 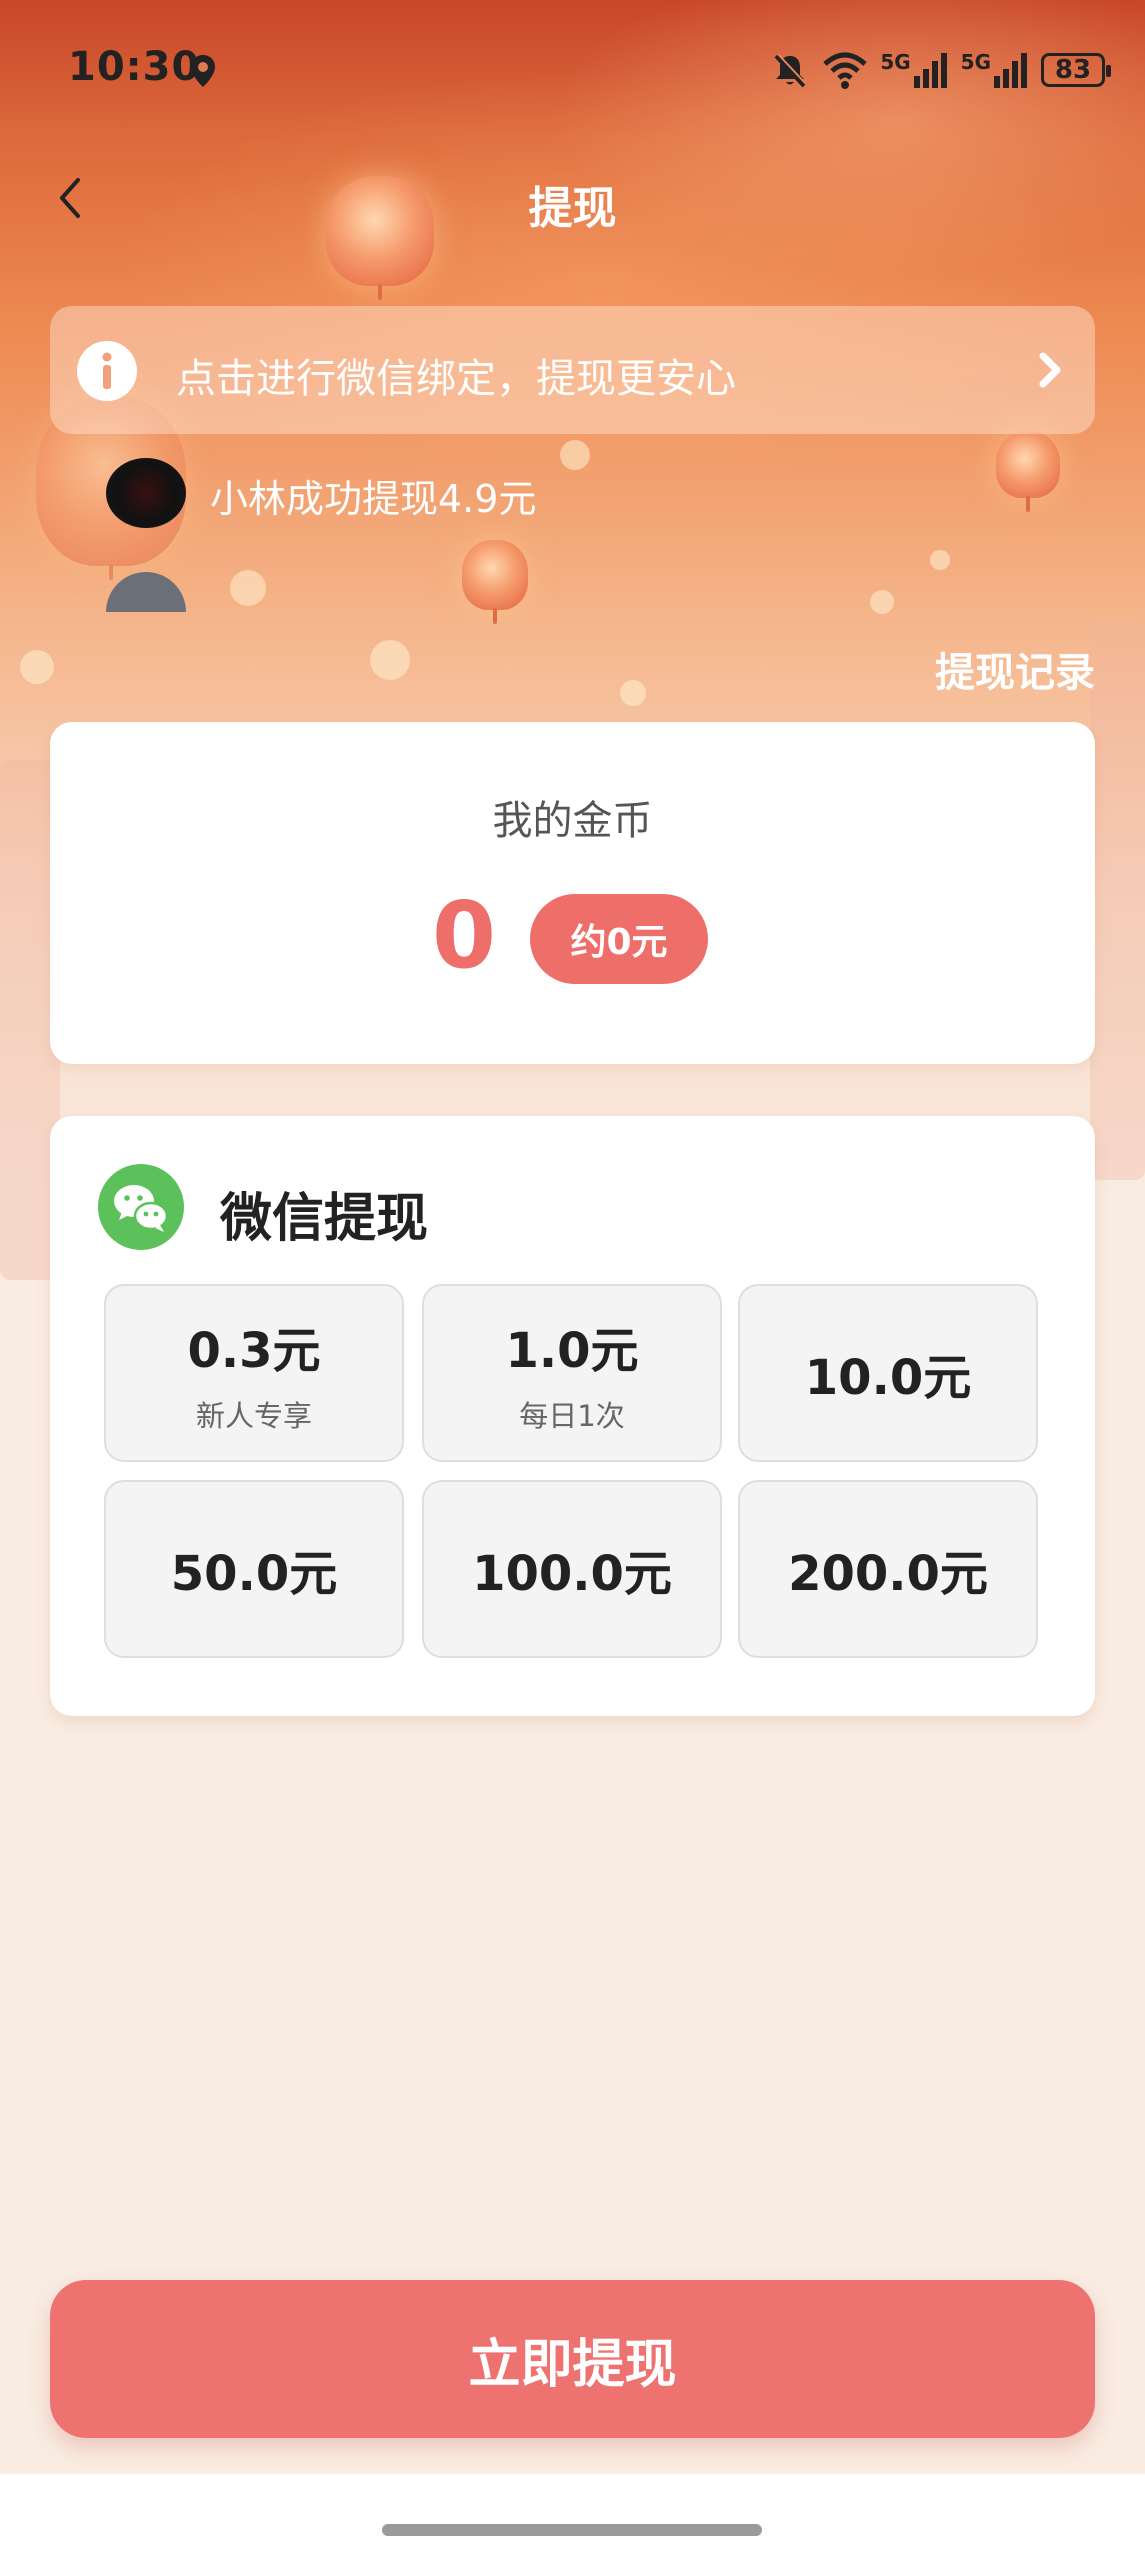 What do you see at coordinates (888, 1574) in the screenshot?
I see `option-amount: 200.0元` at bounding box center [888, 1574].